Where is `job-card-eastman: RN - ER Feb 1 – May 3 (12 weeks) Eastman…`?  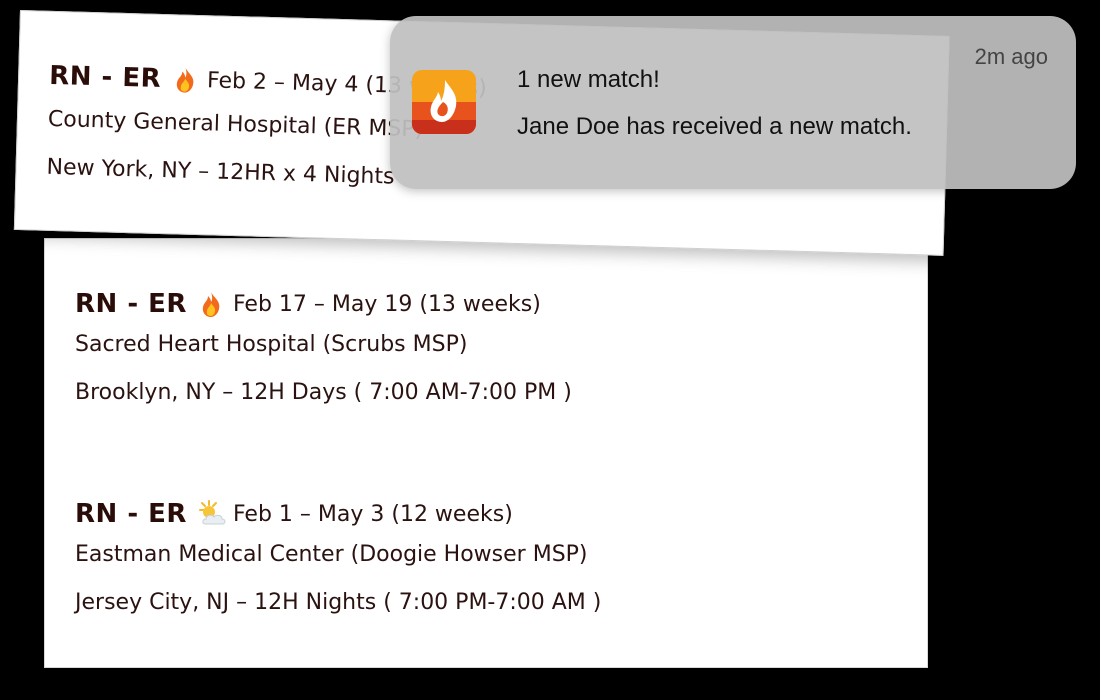 job-card-eastman: RN - ER Feb 1 – May 3 (12 weeks) Eastman… is located at coordinates (495, 562).